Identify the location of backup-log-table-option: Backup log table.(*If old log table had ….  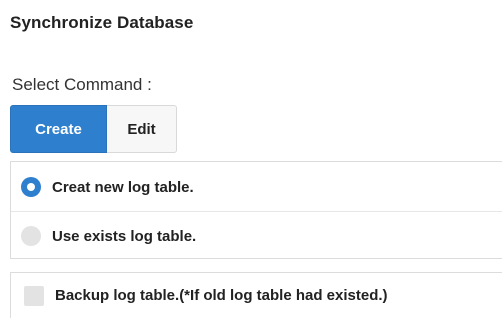
(256, 295).